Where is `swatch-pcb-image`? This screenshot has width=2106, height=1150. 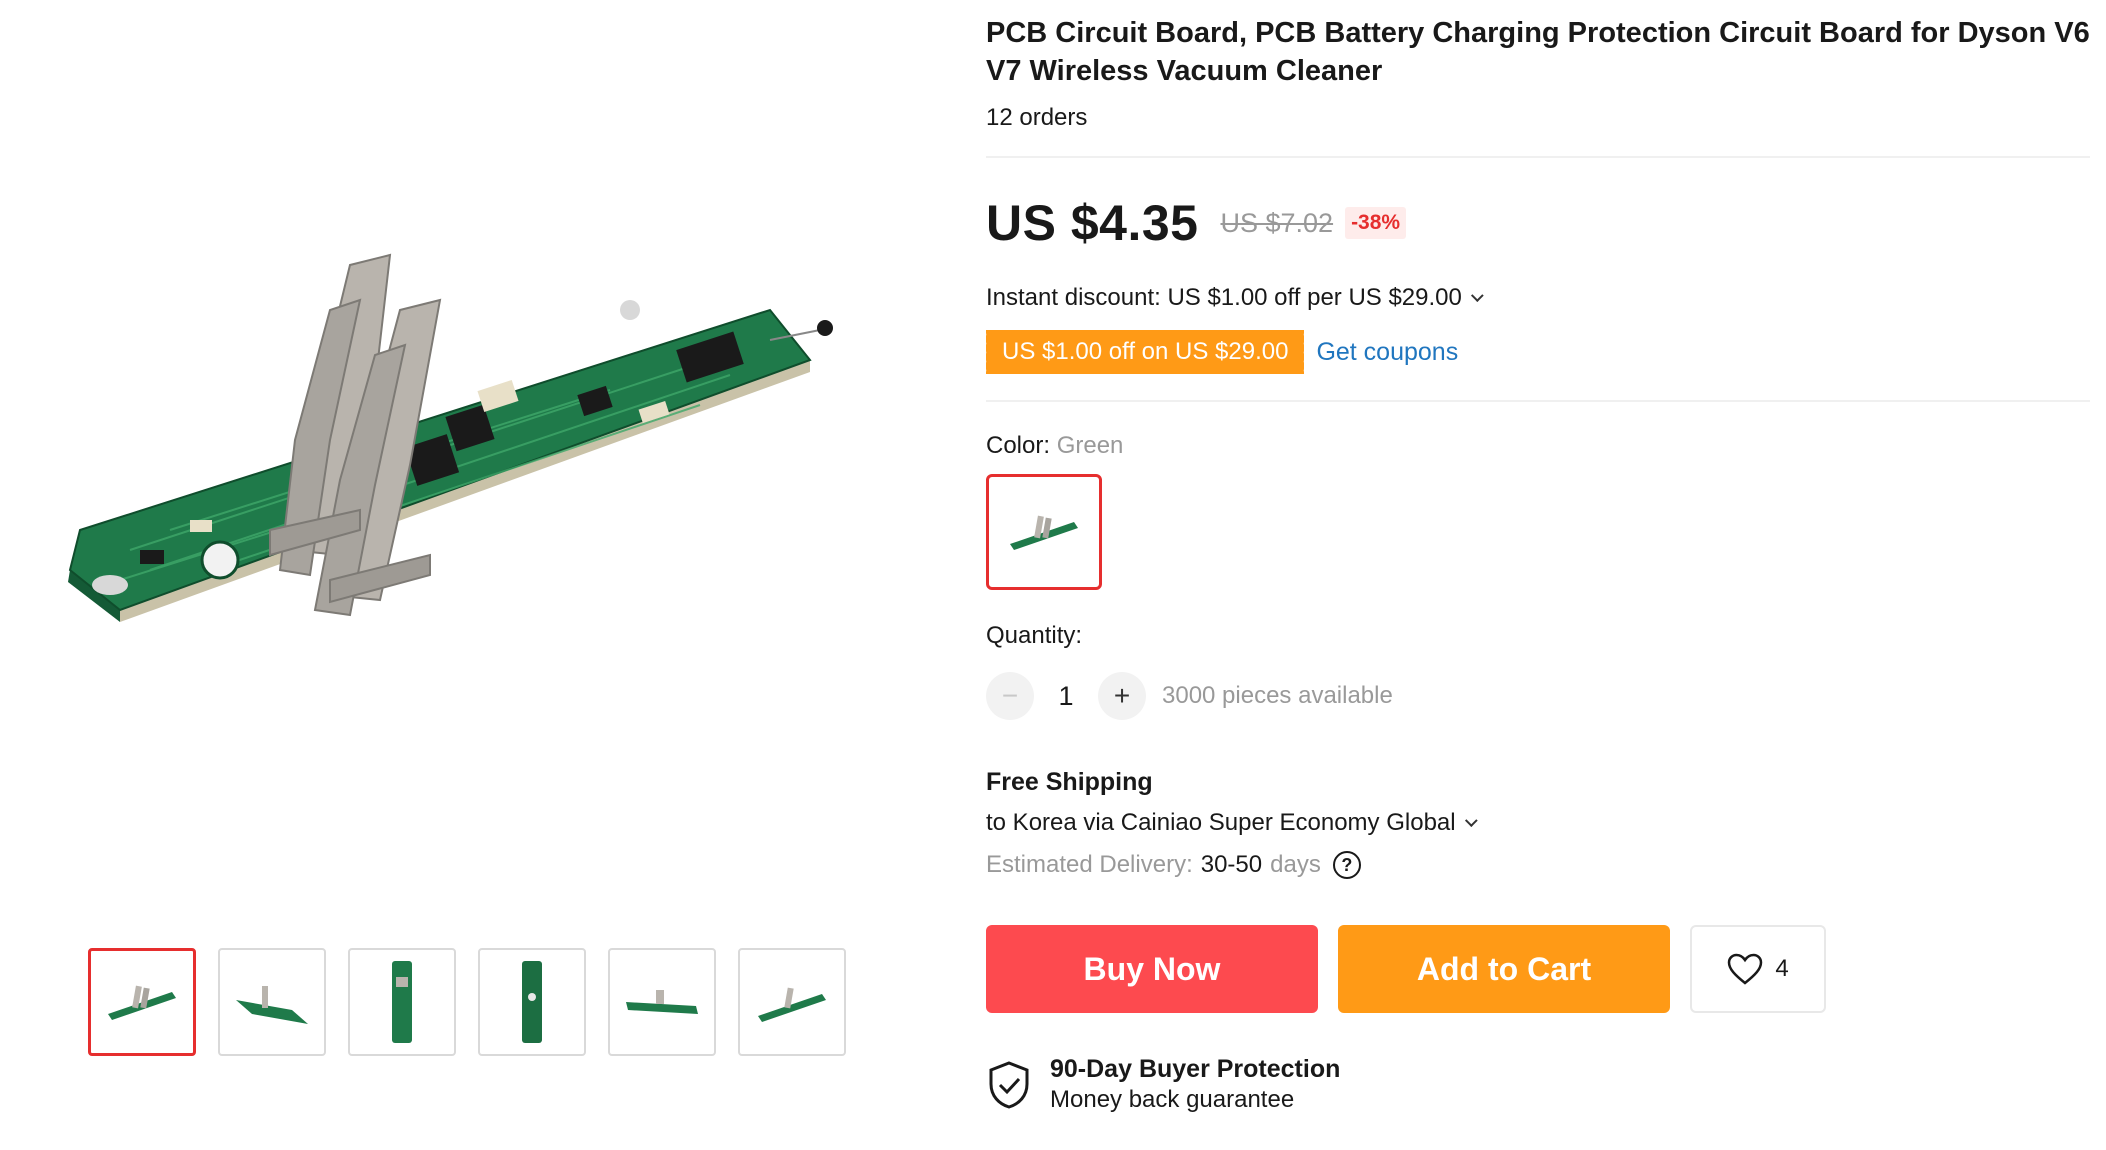 swatch-pcb-image is located at coordinates (1044, 532).